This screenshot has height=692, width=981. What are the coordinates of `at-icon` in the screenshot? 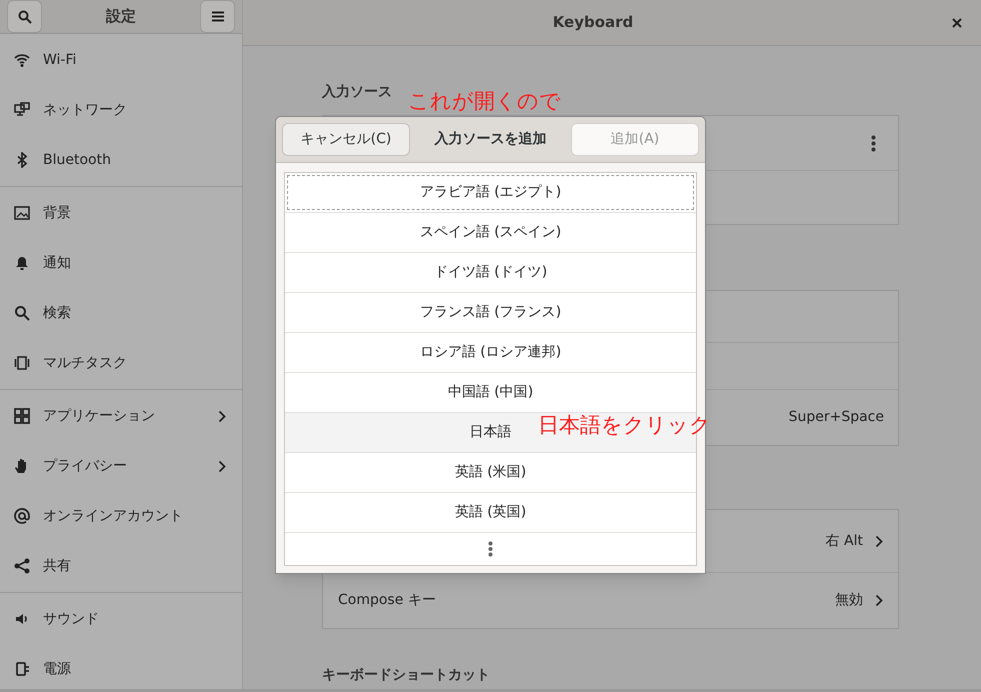 It's located at (22, 516).